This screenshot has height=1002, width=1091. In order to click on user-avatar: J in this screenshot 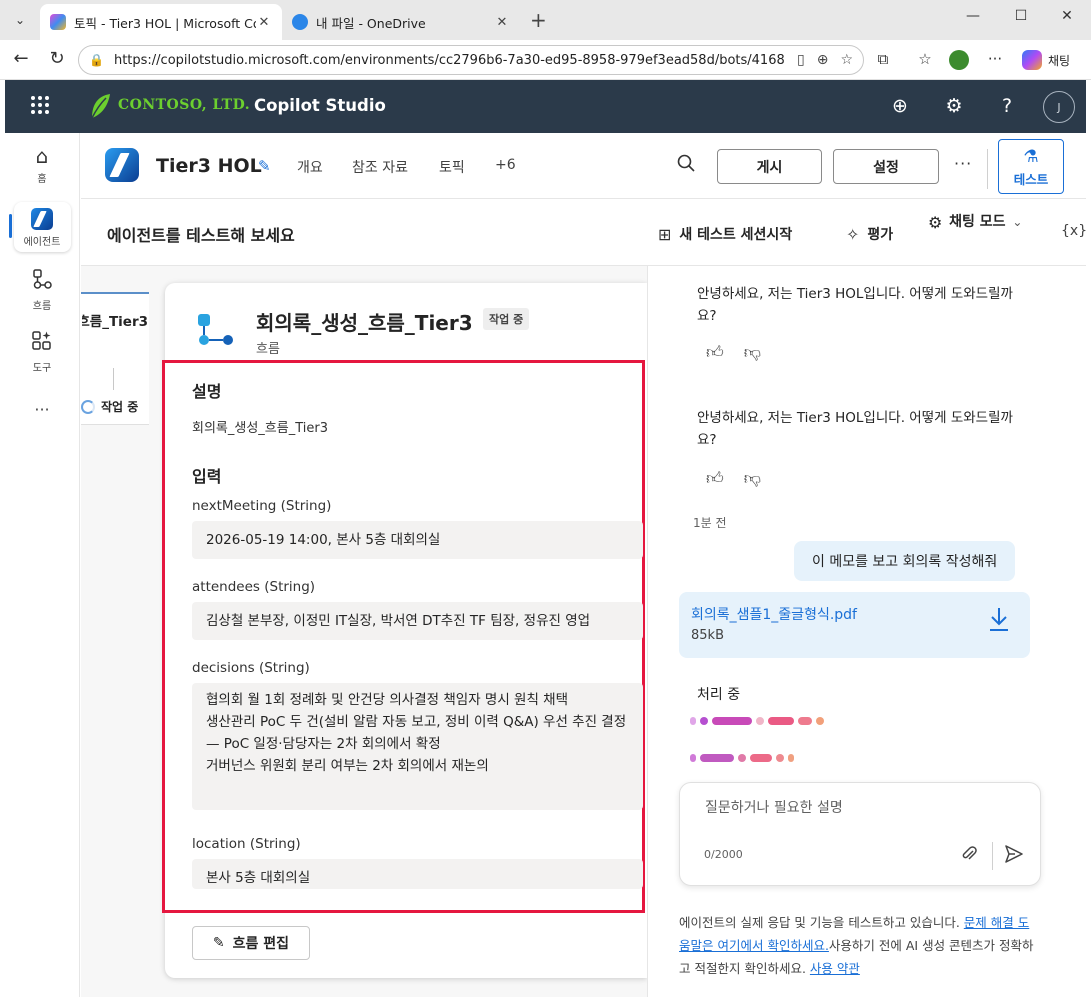, I will do `click(1059, 107)`.